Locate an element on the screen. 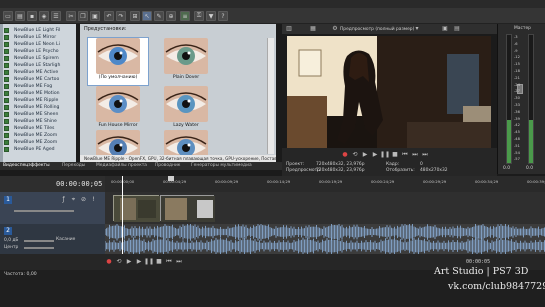 The height and width of the screenshot is (307, 545). tab-explorer: Проводник is located at coordinates (167, 166).